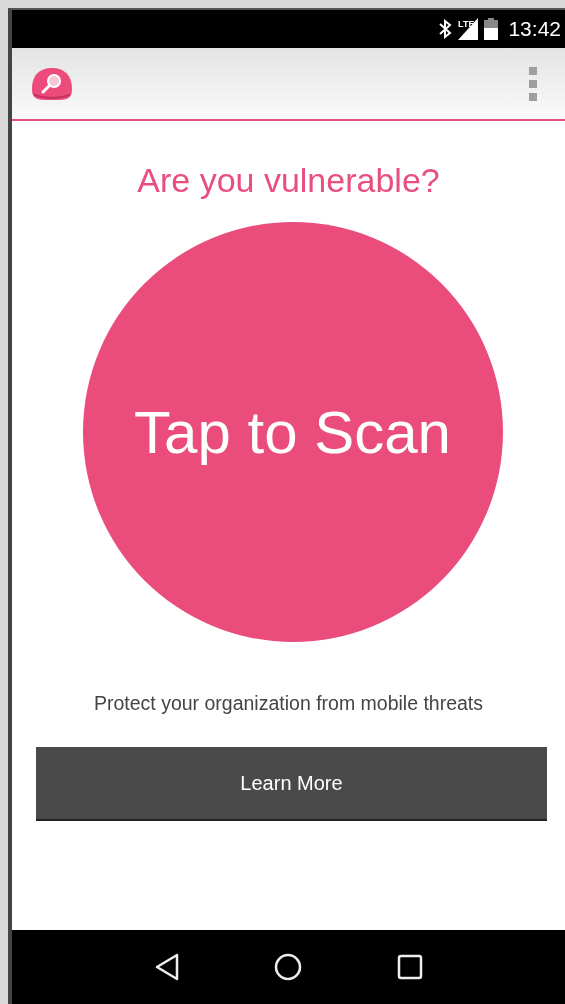 The height and width of the screenshot is (1004, 565). Describe the element at coordinates (288, 180) in the screenshot. I see `question-title: Are you vulnerable?` at that location.